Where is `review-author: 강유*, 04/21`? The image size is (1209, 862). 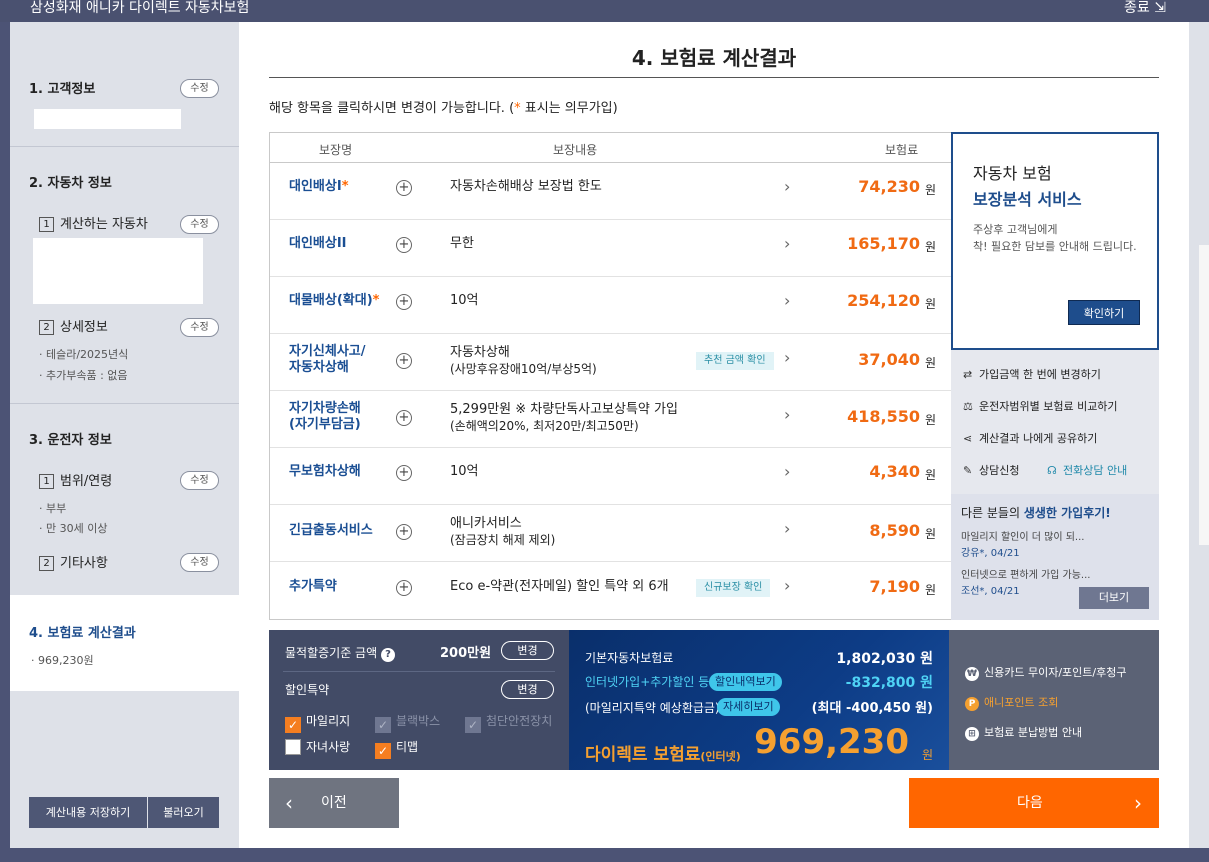 review-author: 강유*, 04/21 is located at coordinates (990, 553).